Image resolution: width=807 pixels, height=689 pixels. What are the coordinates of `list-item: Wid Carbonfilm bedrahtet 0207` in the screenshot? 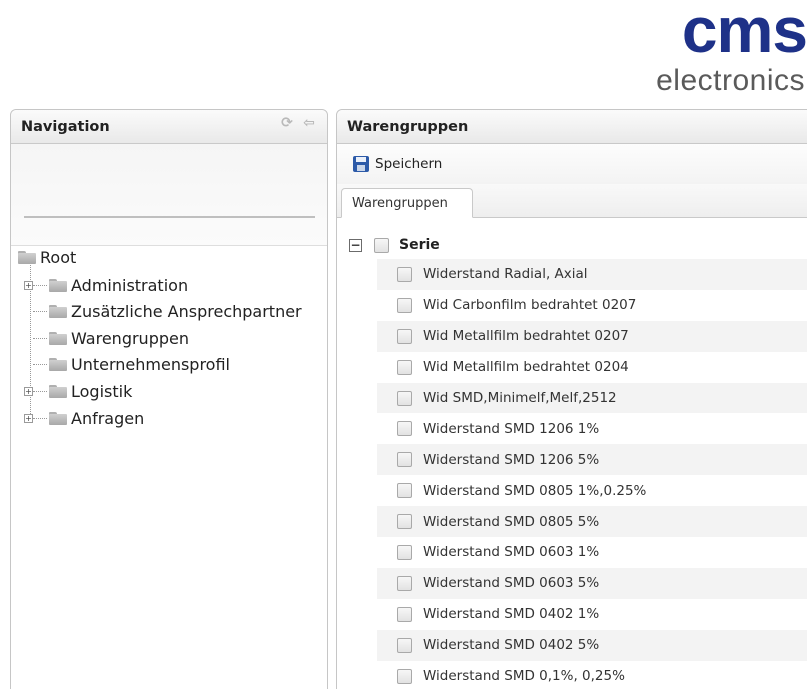 It's located at (592, 305).